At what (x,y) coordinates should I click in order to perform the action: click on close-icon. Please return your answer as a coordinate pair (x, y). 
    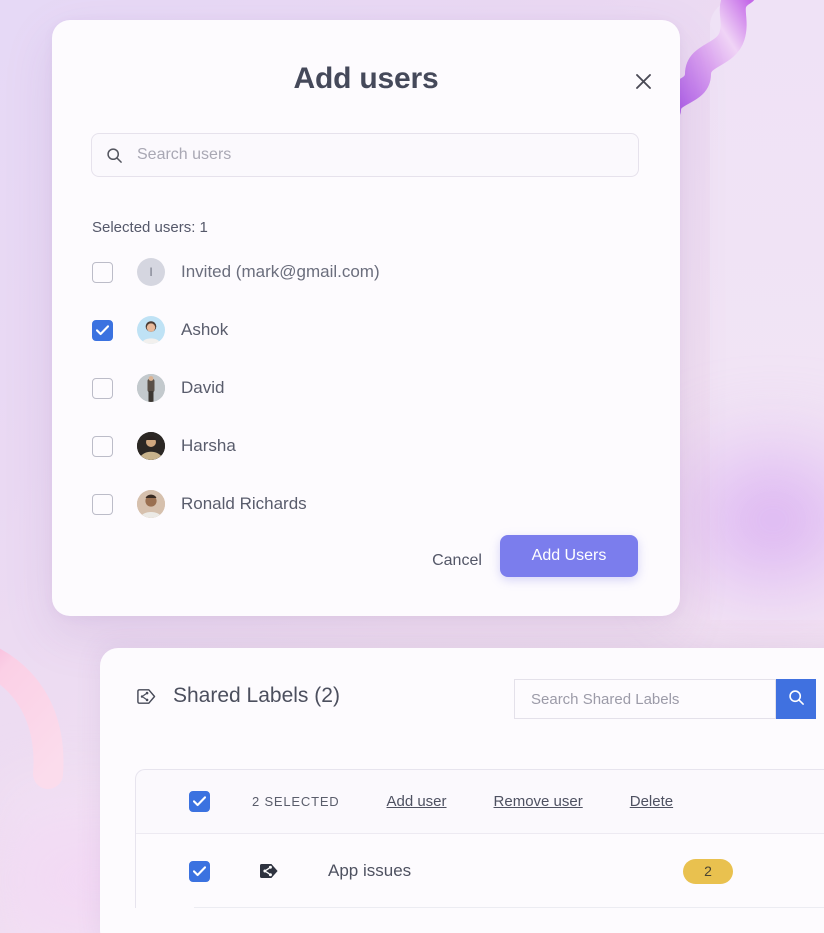
    Looking at the image, I should click on (643, 81).